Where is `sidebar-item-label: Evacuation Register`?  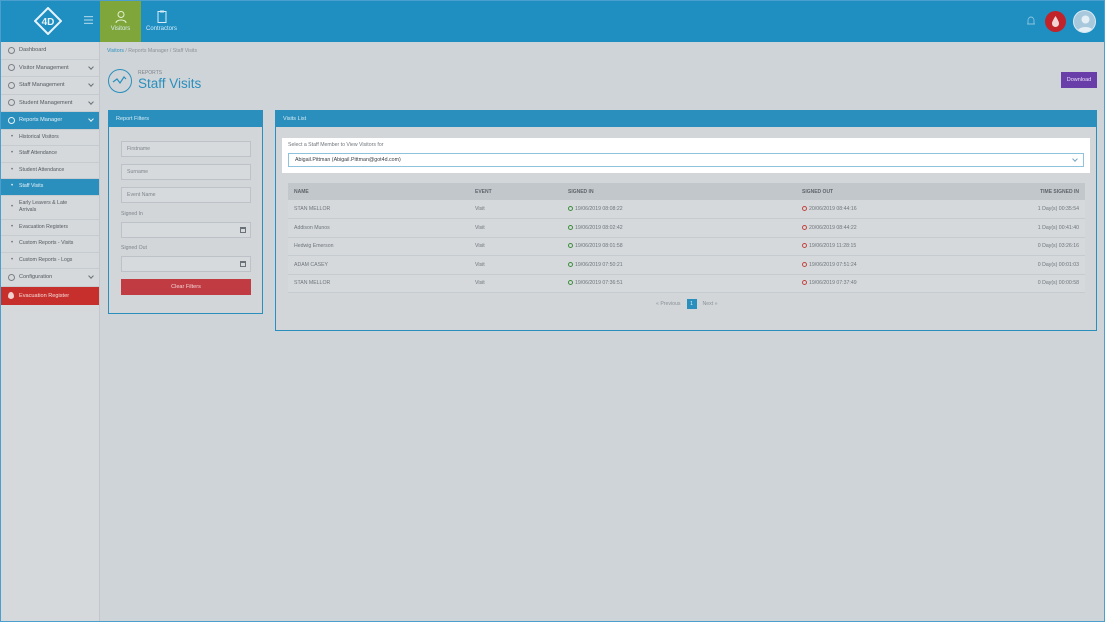 sidebar-item-label: Evacuation Register is located at coordinates (44, 295).